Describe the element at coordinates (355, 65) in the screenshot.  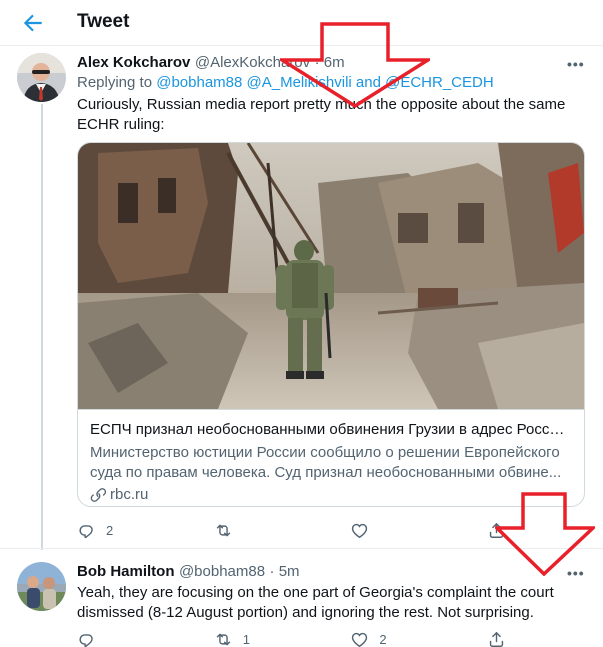
I see `annotation-arrow-down-top` at that location.